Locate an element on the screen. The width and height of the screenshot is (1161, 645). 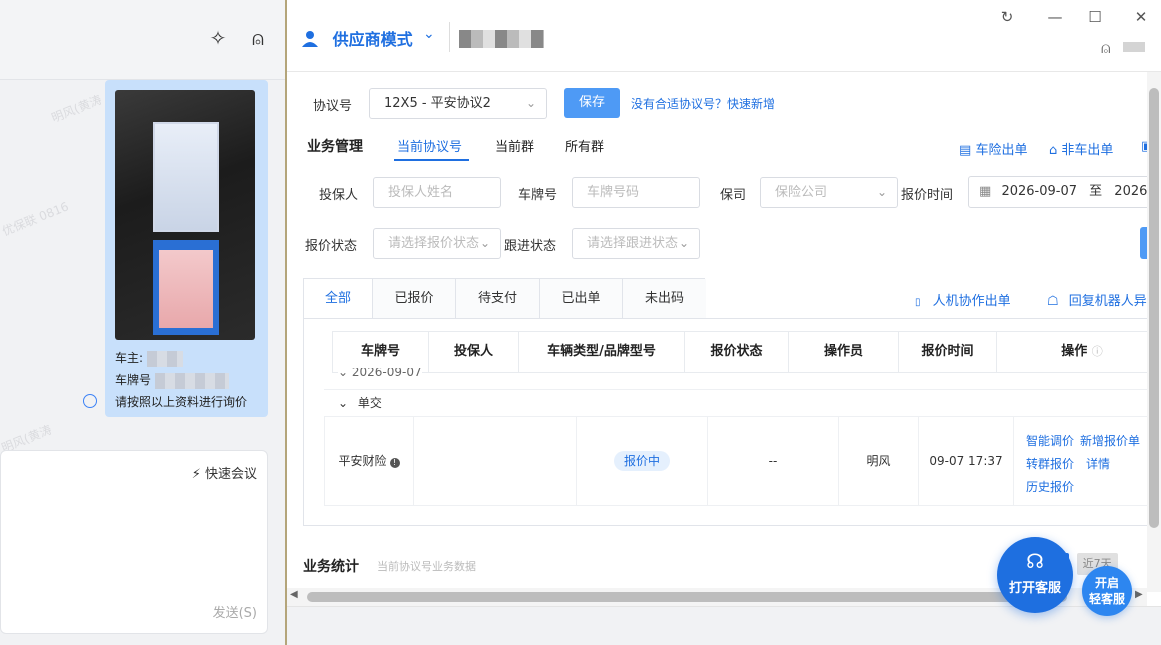
col-insured: 投保人 is located at coordinates (474, 352).